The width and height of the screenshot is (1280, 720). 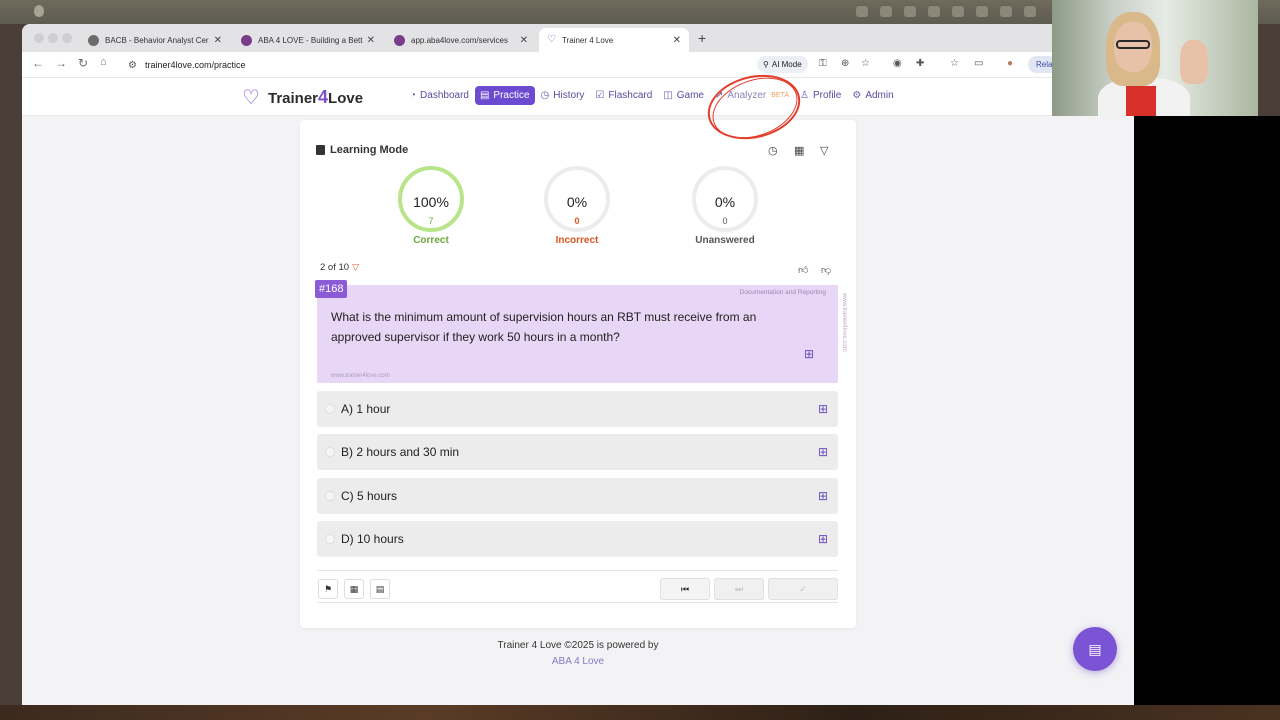 I want to click on side-panel-icon: ▭, so click(x=978, y=63).